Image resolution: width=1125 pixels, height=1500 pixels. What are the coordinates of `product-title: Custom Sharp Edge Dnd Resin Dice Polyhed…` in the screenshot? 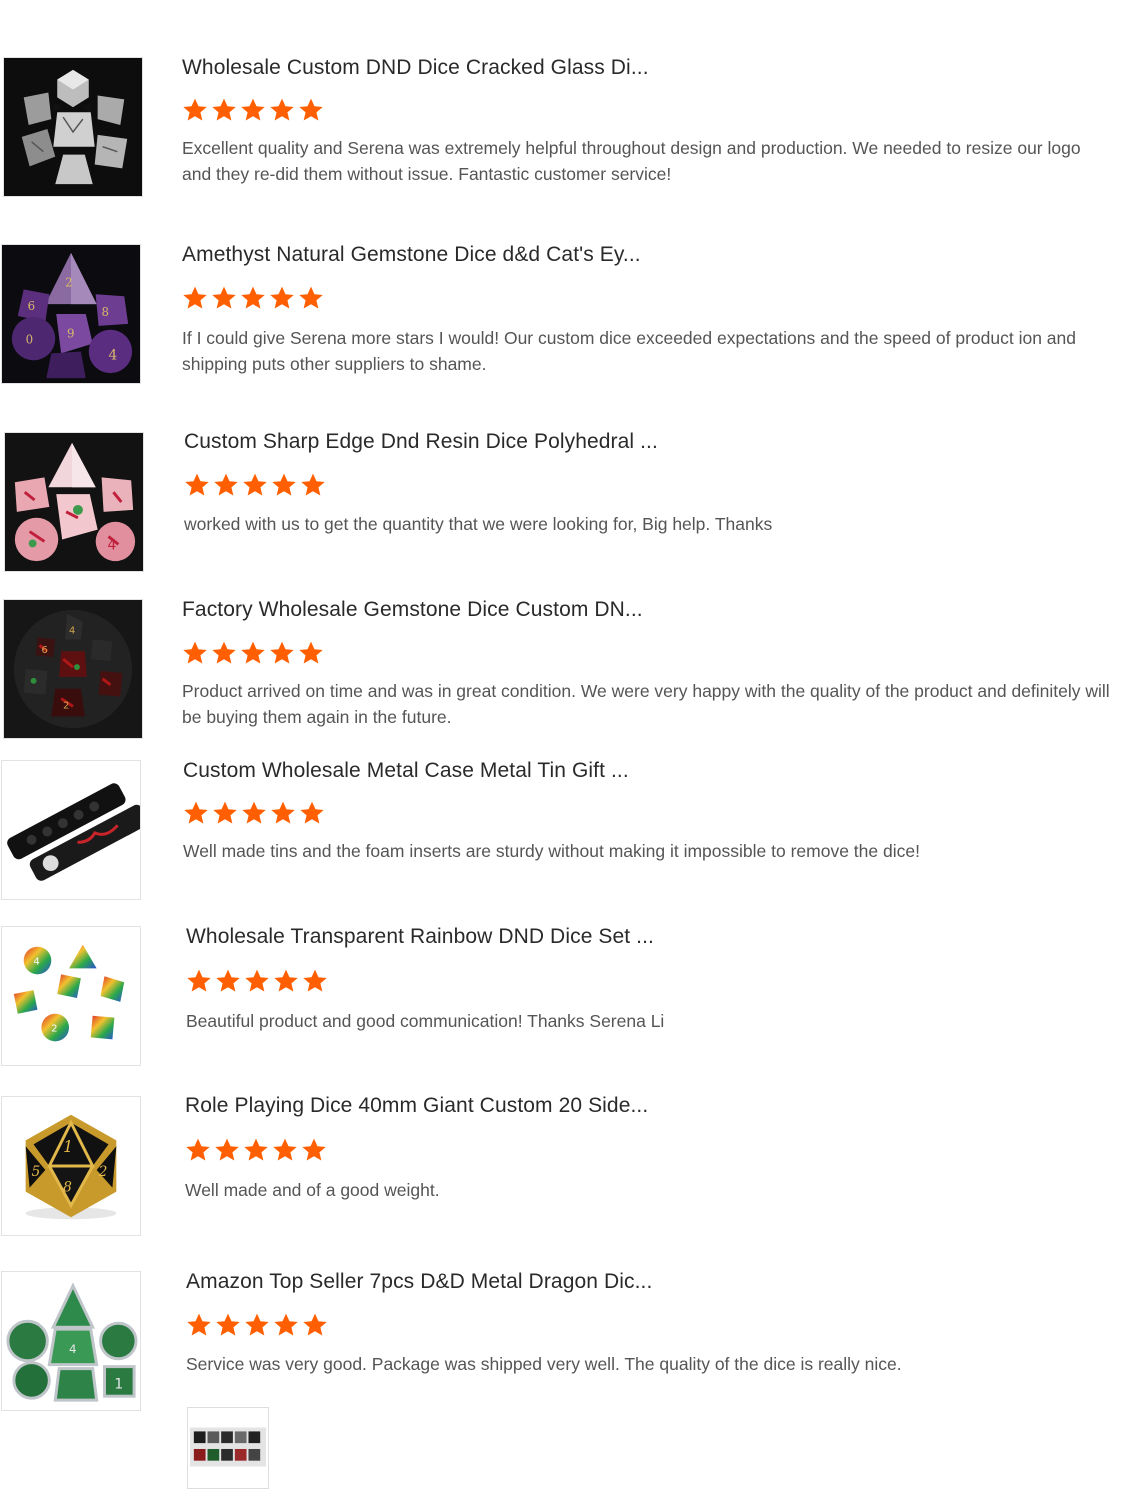 It's located at (421, 442).